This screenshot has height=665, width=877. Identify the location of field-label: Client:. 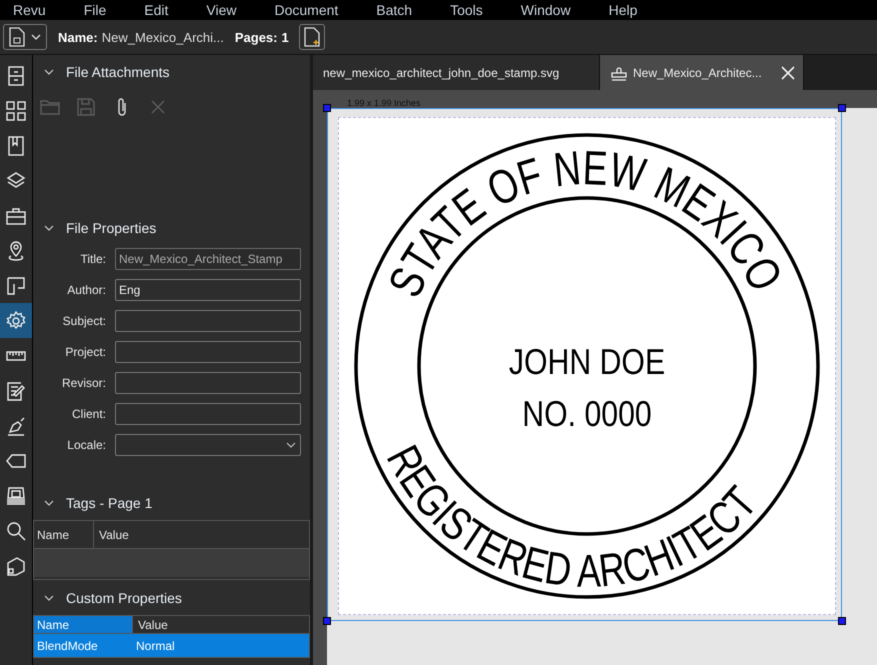
(88, 414).